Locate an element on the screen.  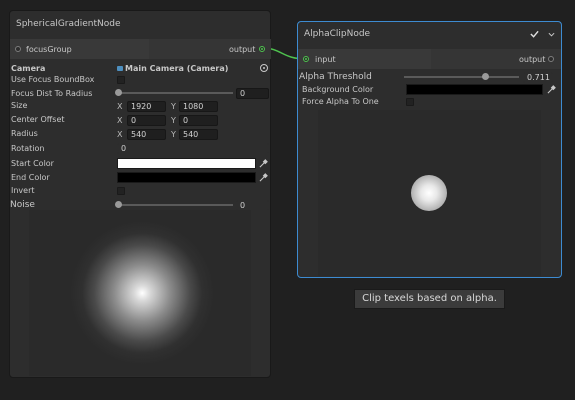
end-color-swatch is located at coordinates (186, 177).